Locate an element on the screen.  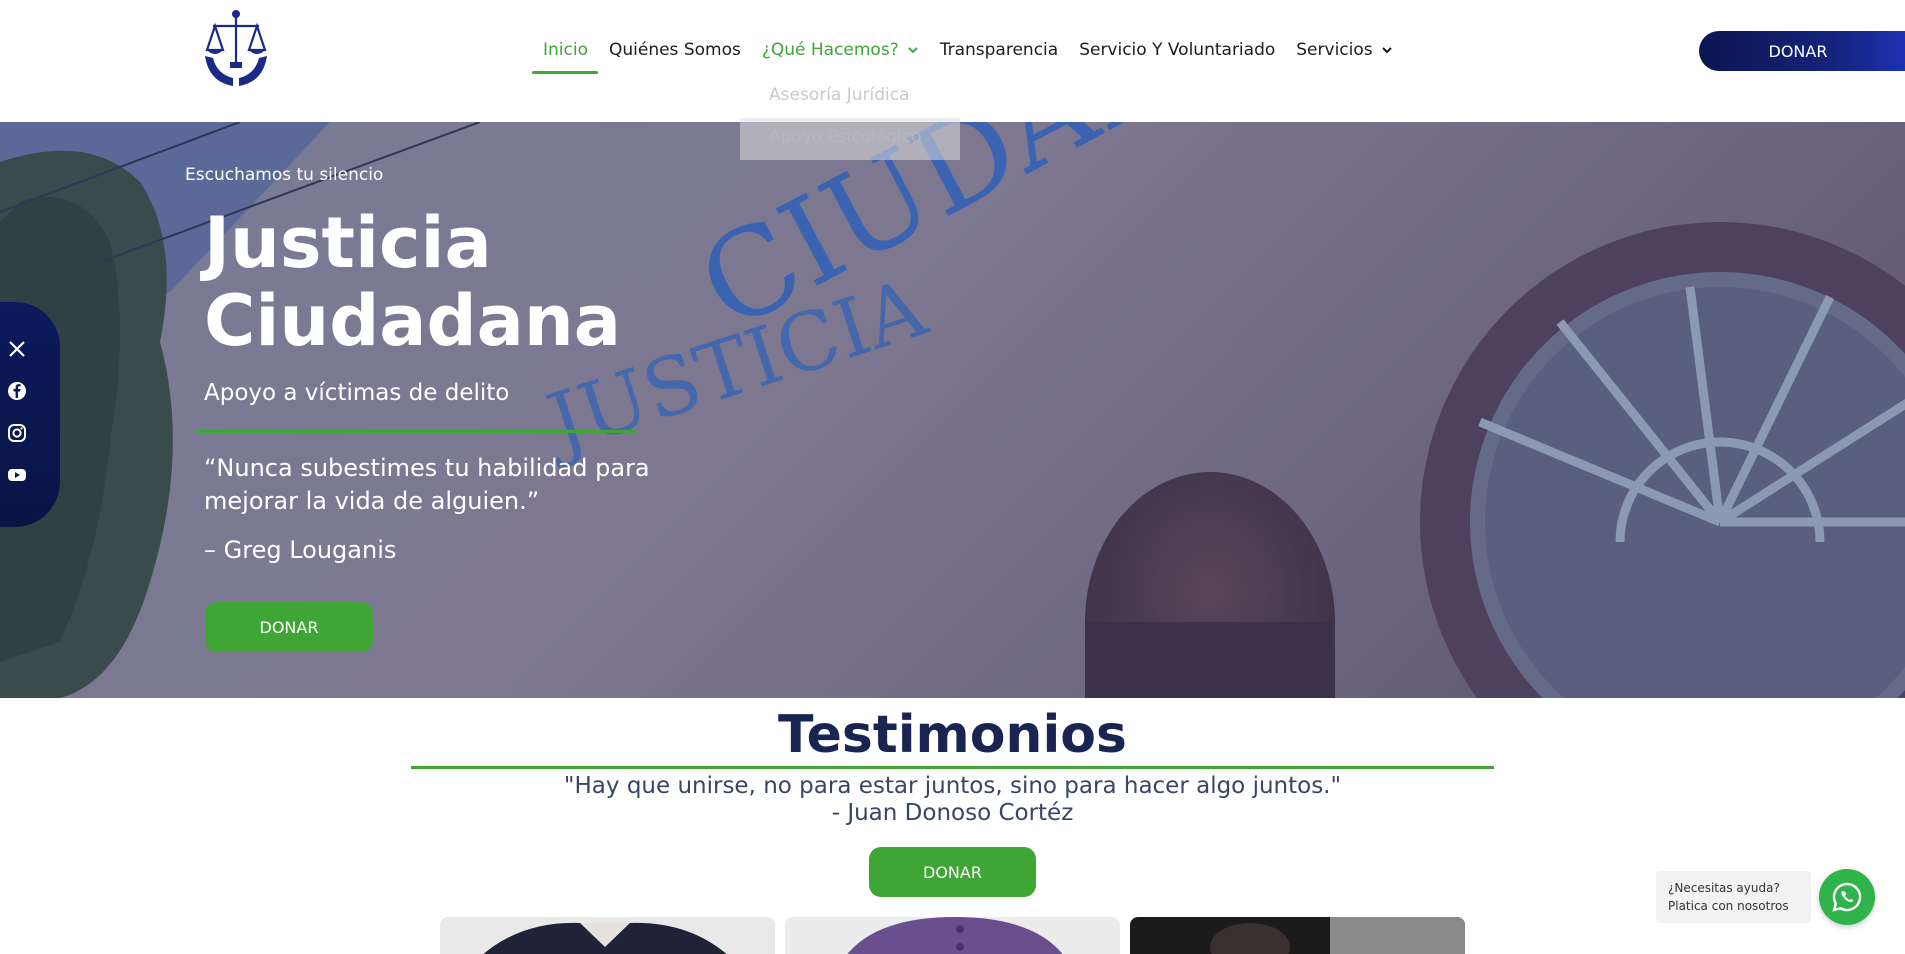
nav-label: Inicio is located at coordinates (565, 50).